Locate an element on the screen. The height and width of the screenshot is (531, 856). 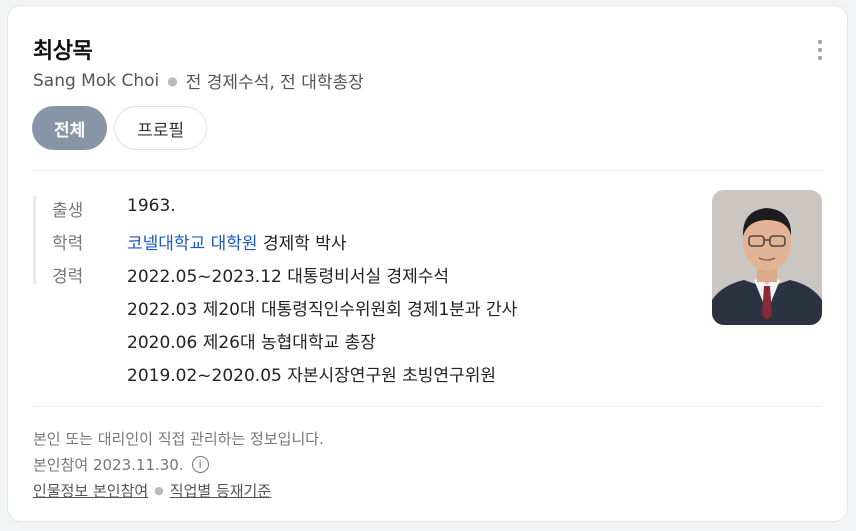
tab-profile: 프로필 is located at coordinates (161, 128).